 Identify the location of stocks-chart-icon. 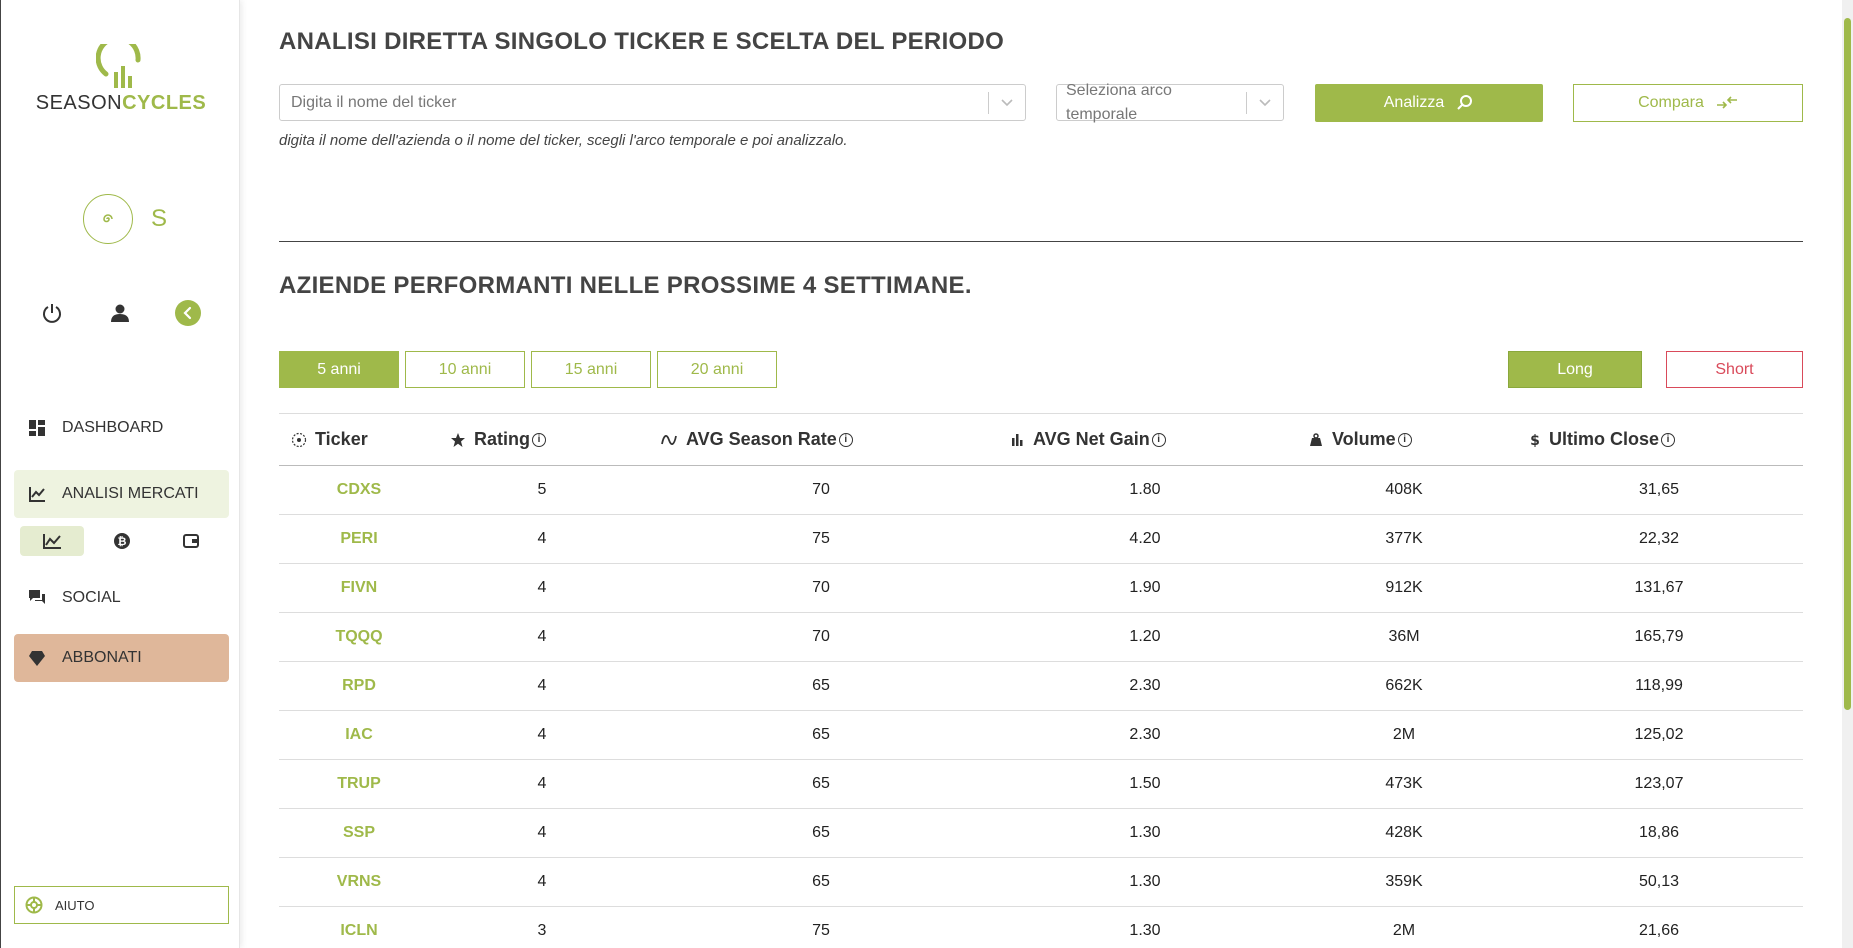
(52, 541).